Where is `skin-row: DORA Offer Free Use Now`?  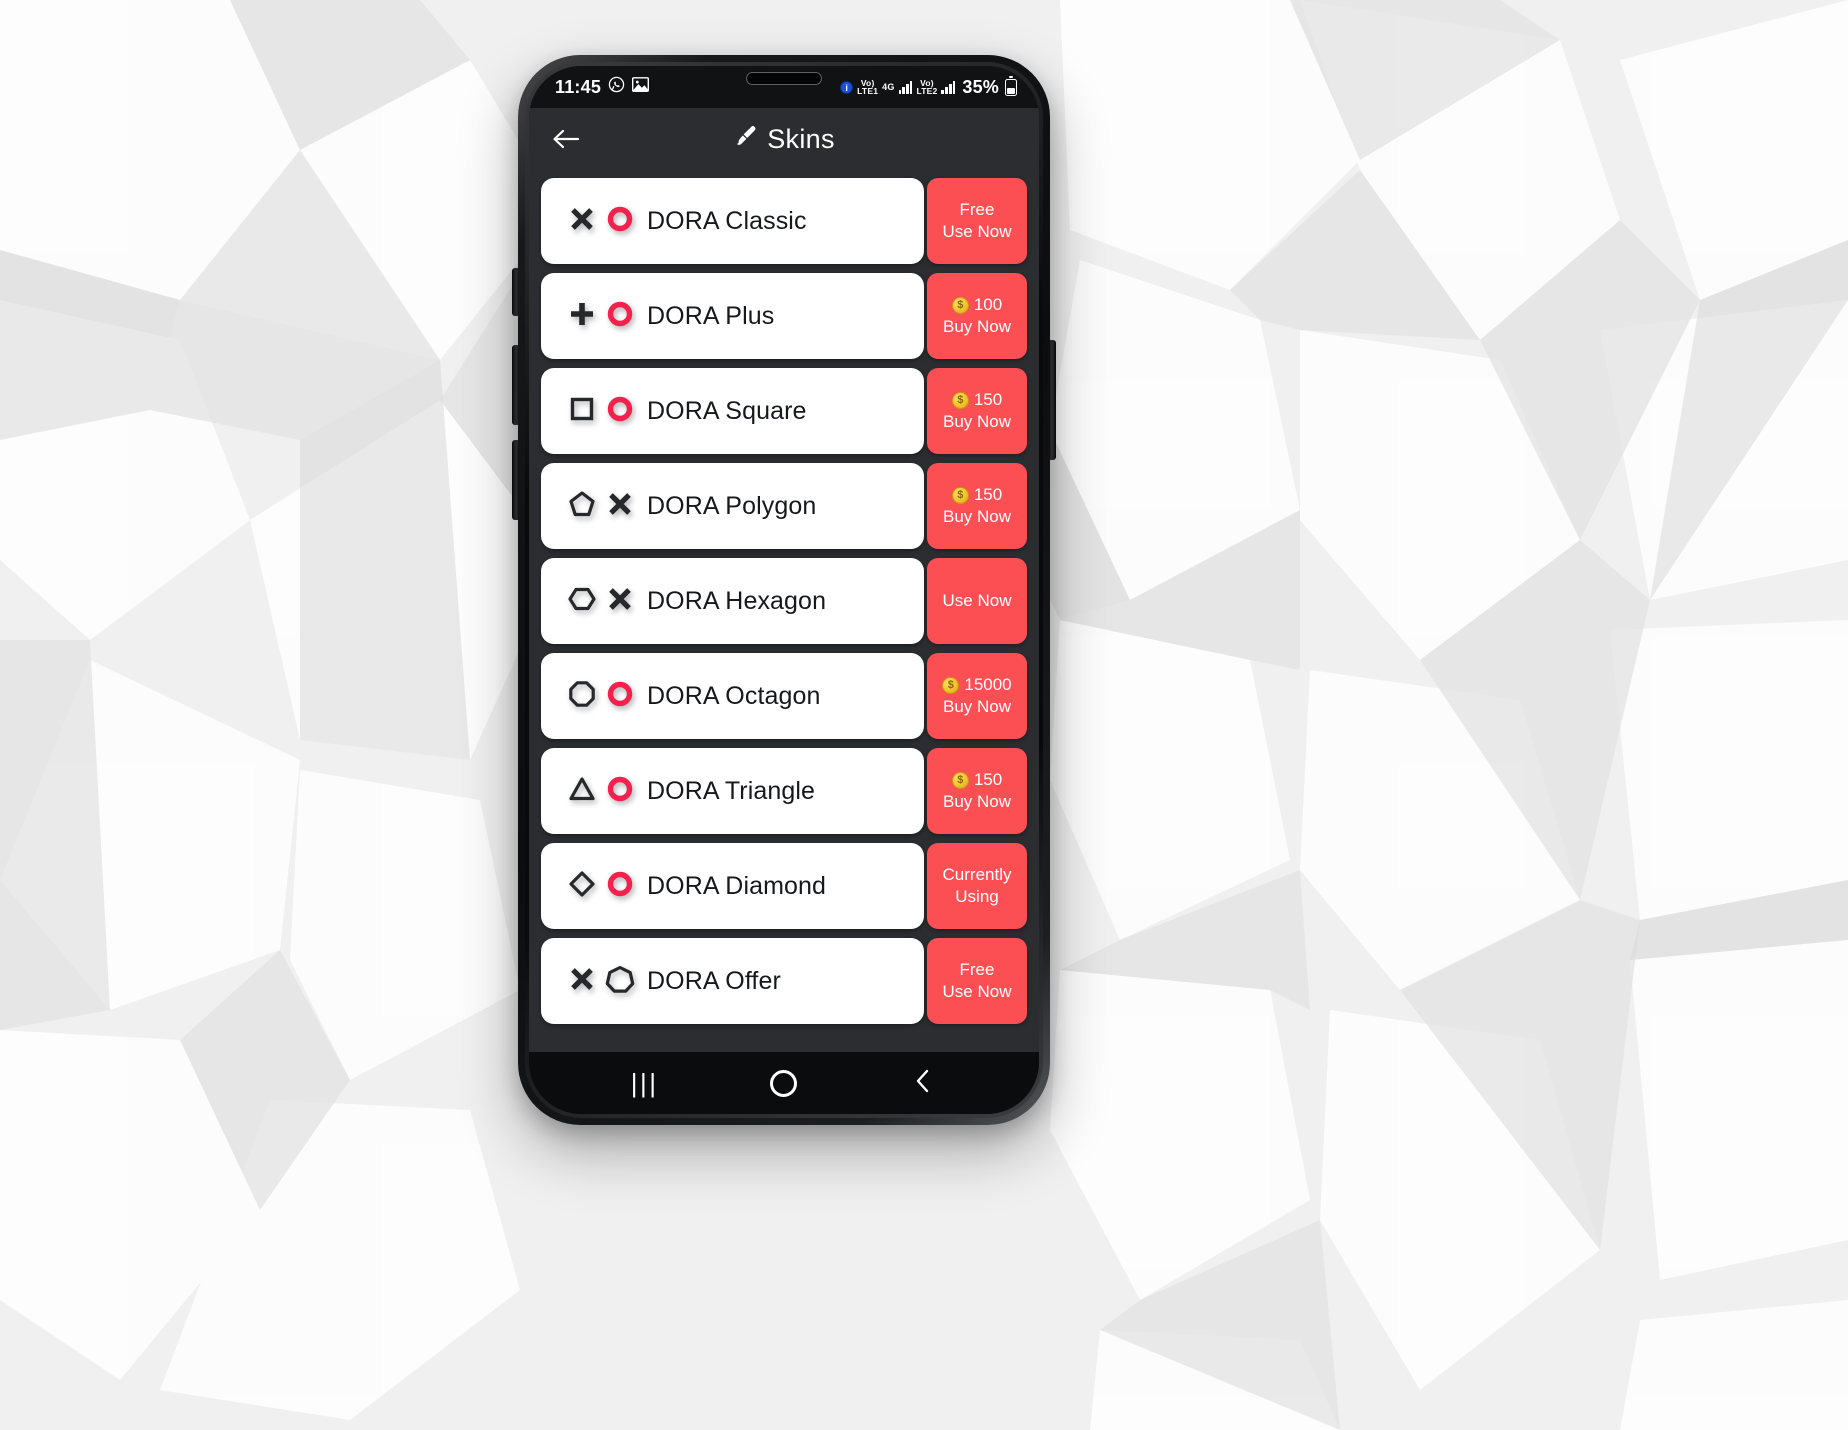
skin-row: DORA Offer Free Use Now is located at coordinates (784, 981).